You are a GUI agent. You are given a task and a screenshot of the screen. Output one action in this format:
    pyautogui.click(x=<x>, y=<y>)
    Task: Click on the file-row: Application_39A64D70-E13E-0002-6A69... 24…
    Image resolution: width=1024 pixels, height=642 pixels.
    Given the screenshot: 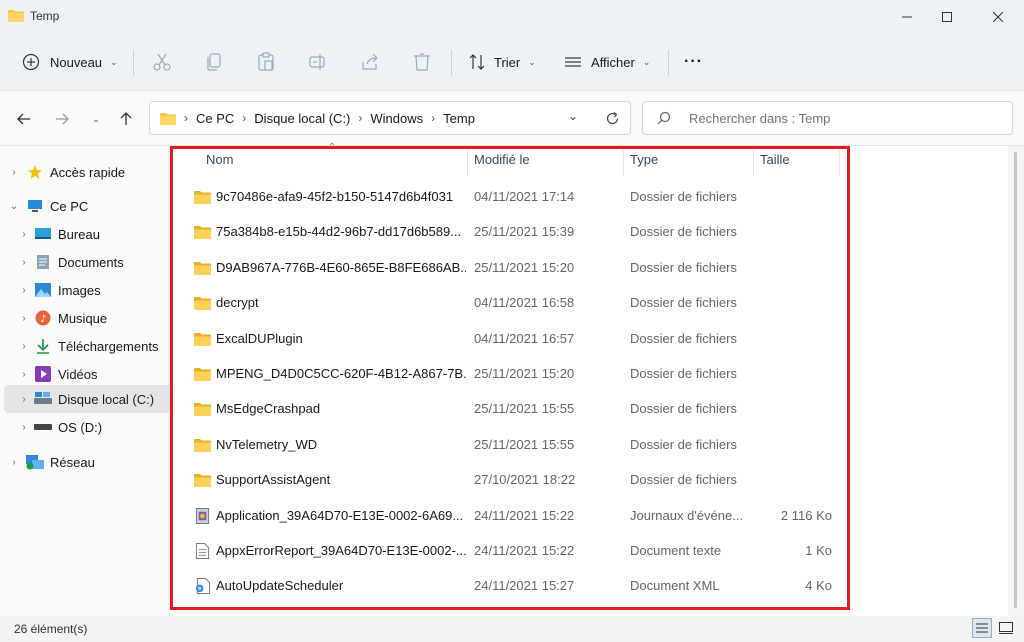 What is the action you would take?
    pyautogui.click(x=518, y=516)
    